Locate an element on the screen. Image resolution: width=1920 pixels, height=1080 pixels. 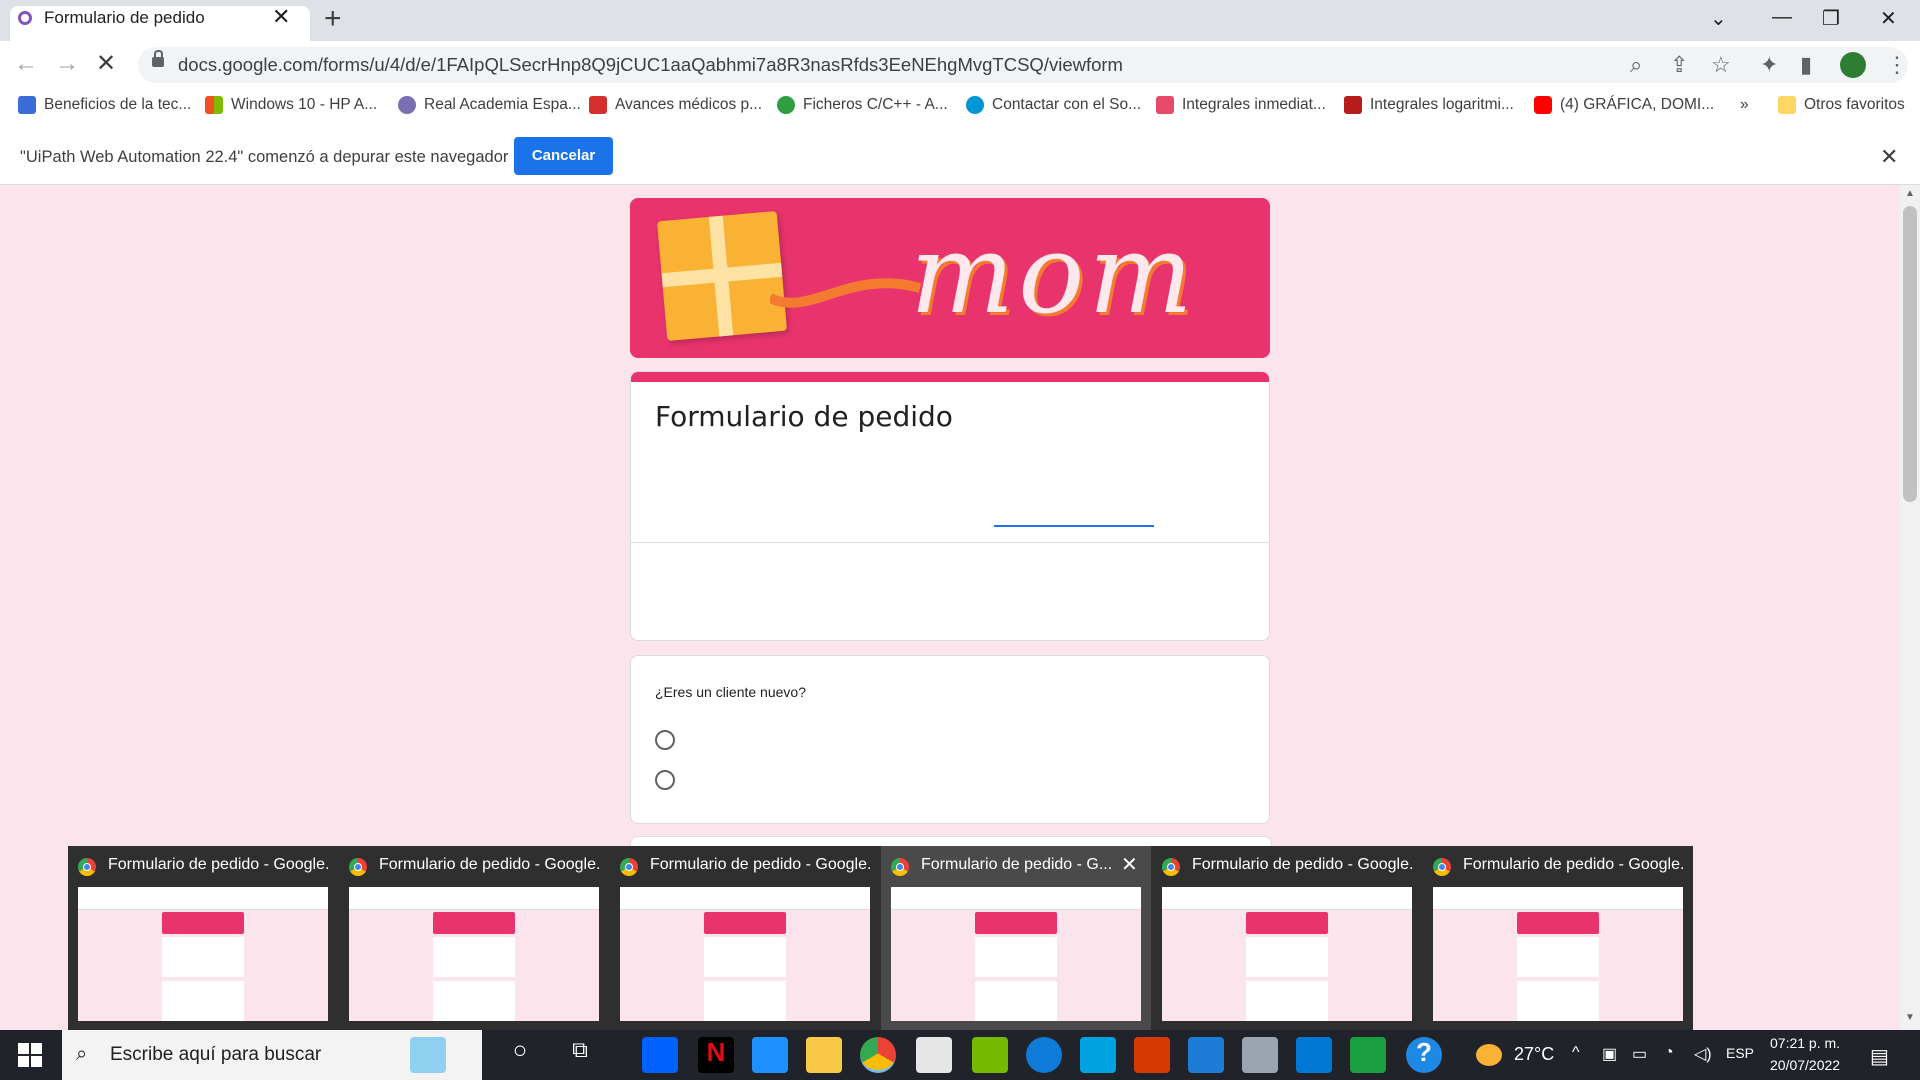
bookmark-star-icon: ☆ is located at coordinates (1721, 65).